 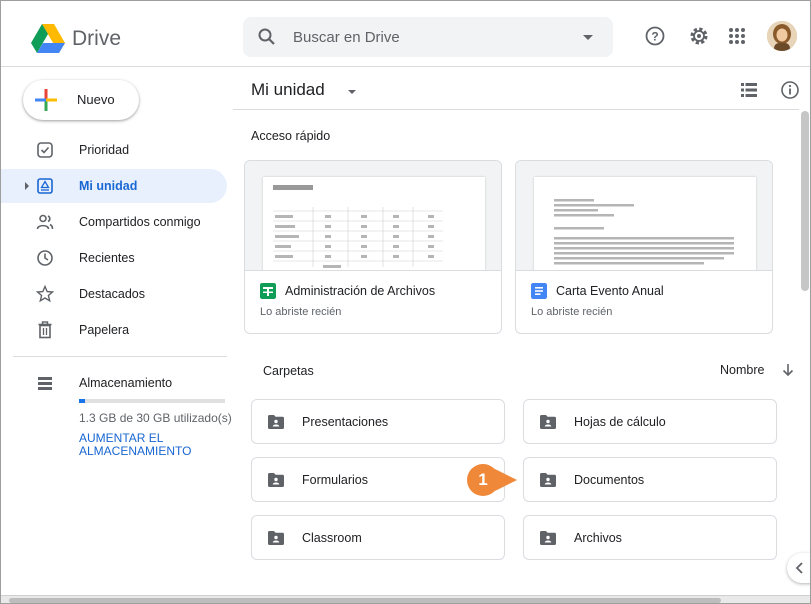 What do you see at coordinates (610, 291) in the screenshot?
I see `quick-access-file-name: Carta Evento Anual` at bounding box center [610, 291].